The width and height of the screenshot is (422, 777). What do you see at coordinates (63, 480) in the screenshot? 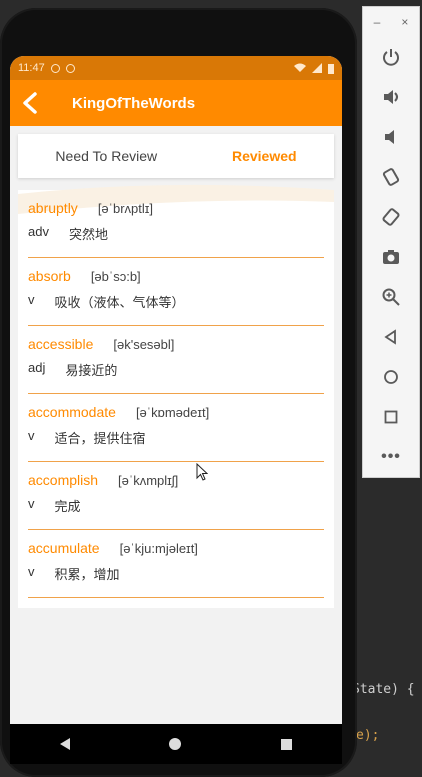
I see `word-text: accomplish` at bounding box center [63, 480].